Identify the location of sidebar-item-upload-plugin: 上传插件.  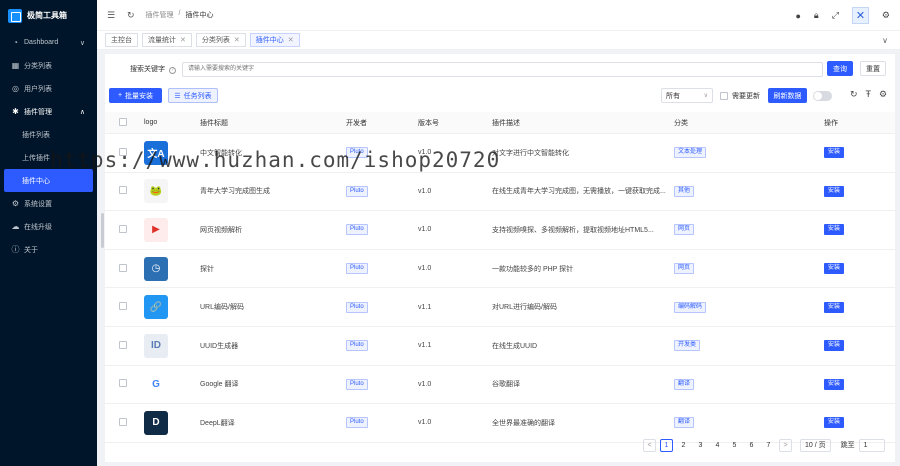
(48, 157).